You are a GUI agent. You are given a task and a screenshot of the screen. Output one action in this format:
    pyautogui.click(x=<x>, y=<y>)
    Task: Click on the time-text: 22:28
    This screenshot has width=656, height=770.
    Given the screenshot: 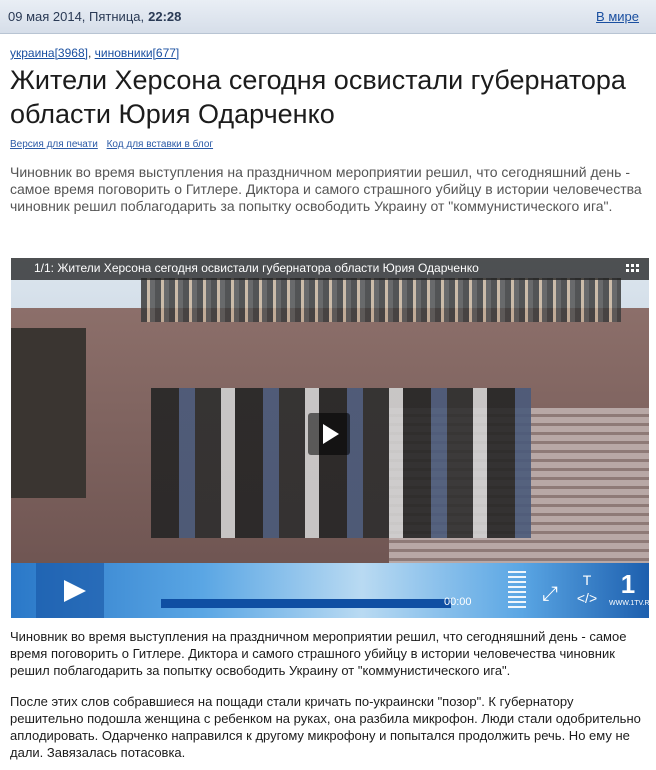 What is the action you would take?
    pyautogui.click(x=165, y=16)
    